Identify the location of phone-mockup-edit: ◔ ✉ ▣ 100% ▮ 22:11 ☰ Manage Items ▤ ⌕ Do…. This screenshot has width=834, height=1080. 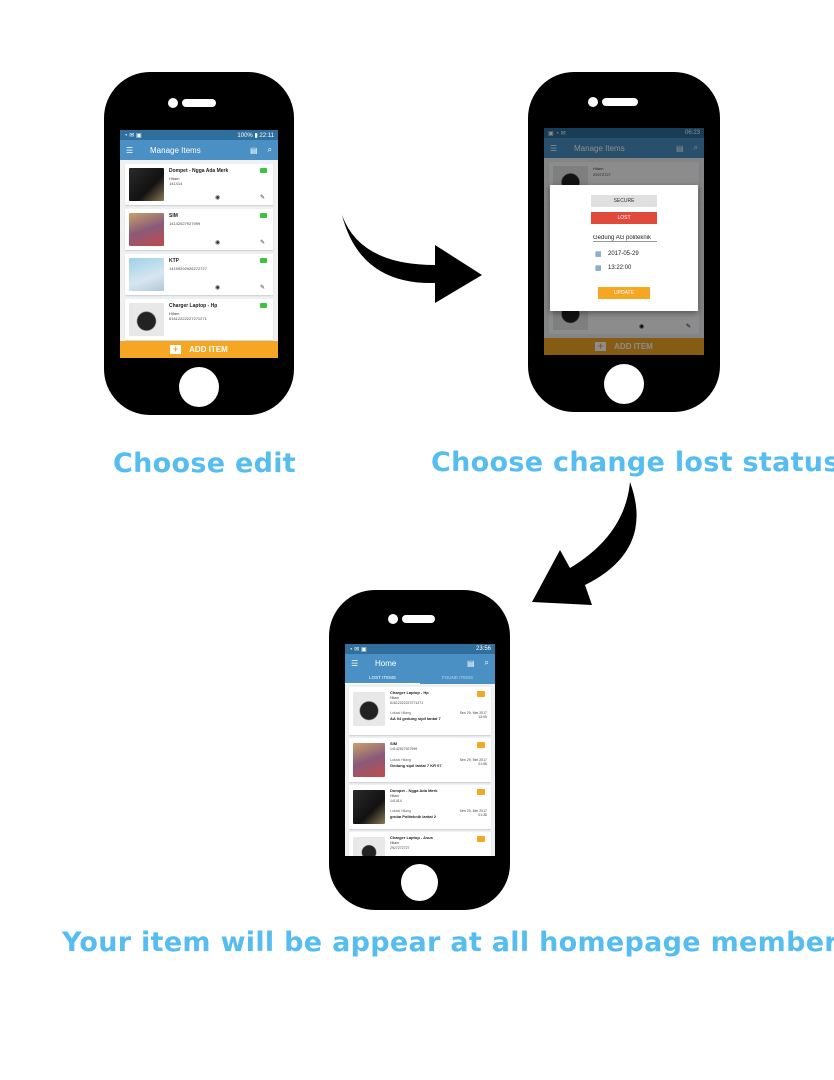
(199, 243).